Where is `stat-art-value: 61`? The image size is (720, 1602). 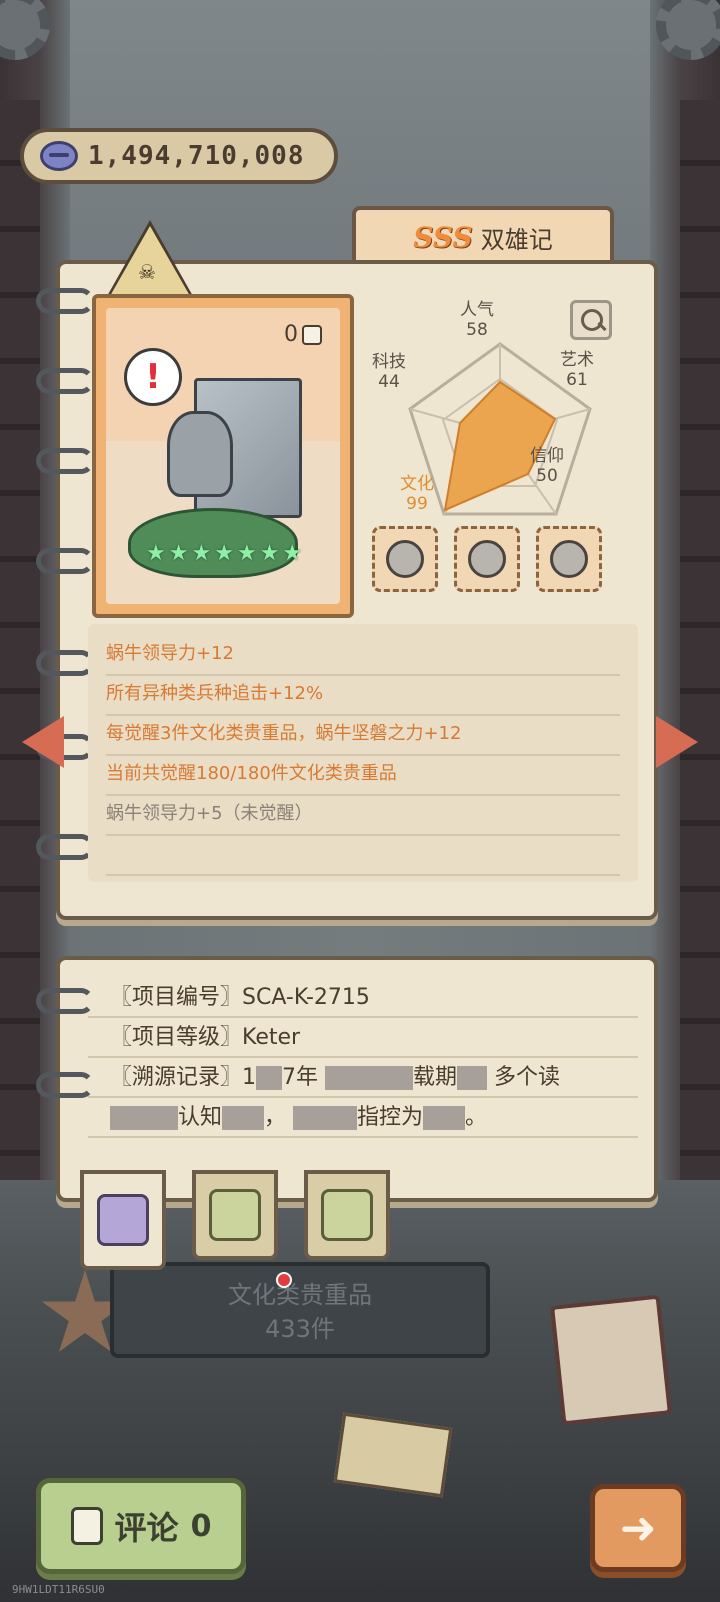
stat-art-value: 61 is located at coordinates (577, 380).